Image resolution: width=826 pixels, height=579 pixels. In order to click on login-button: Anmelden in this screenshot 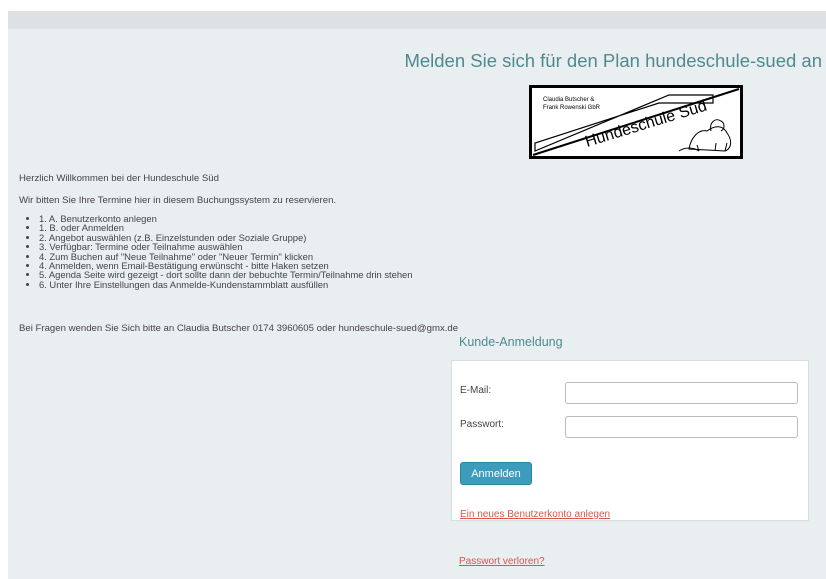, I will do `click(496, 473)`.